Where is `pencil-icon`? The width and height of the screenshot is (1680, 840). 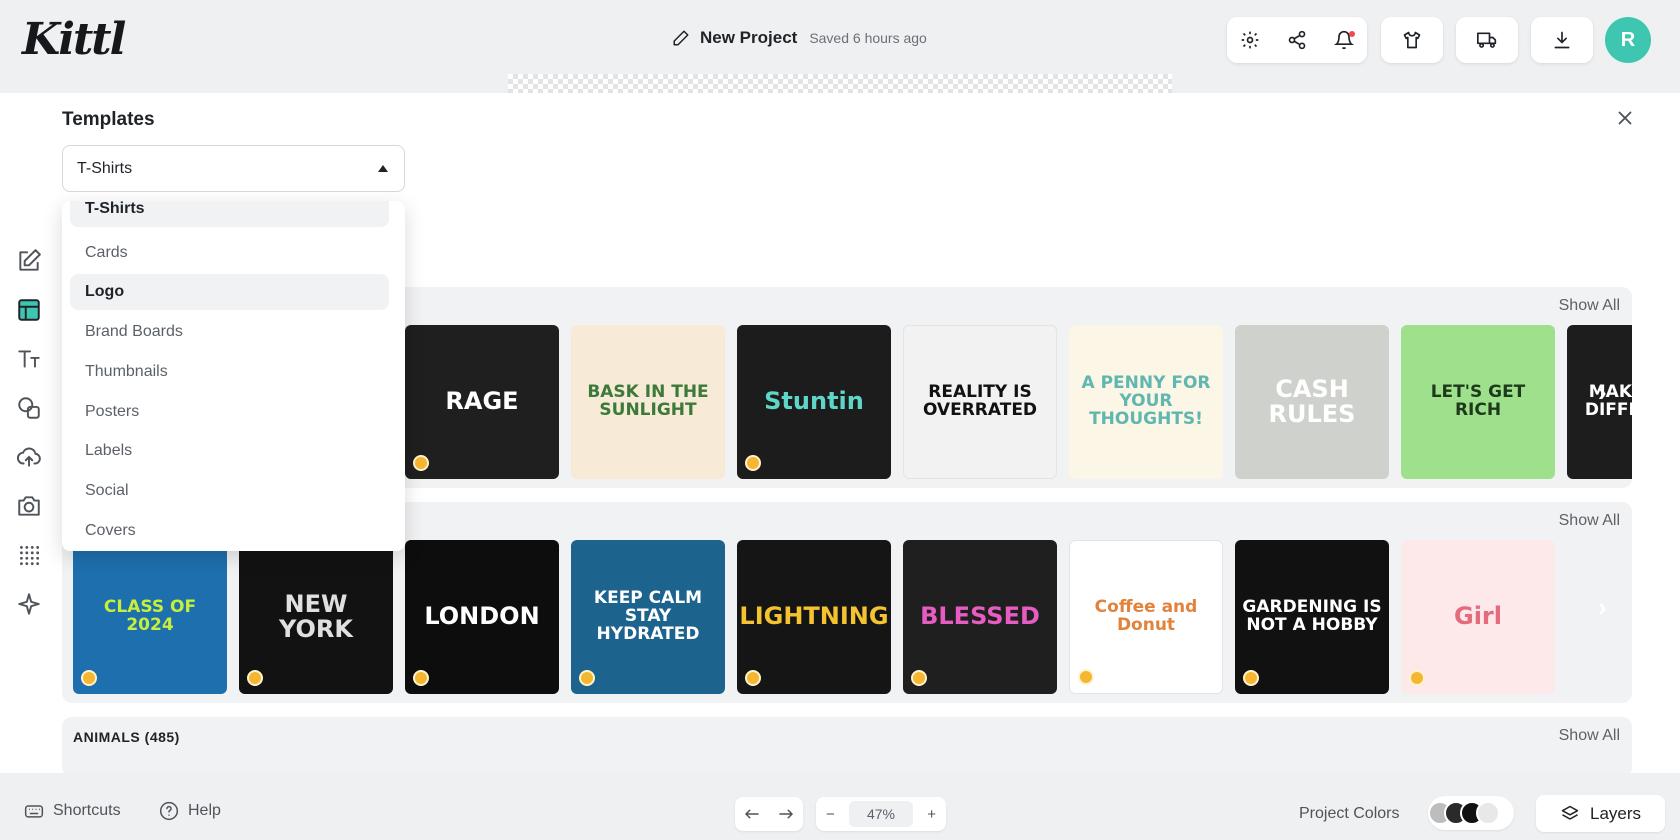
pencil-icon is located at coordinates (681, 38).